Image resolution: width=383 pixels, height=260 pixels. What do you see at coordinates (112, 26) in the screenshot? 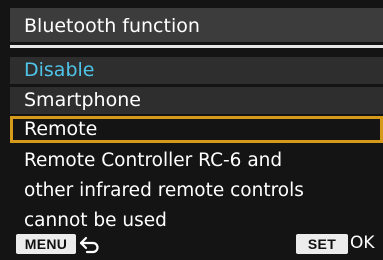
I see `menu-title: Bluetooth function` at bounding box center [112, 26].